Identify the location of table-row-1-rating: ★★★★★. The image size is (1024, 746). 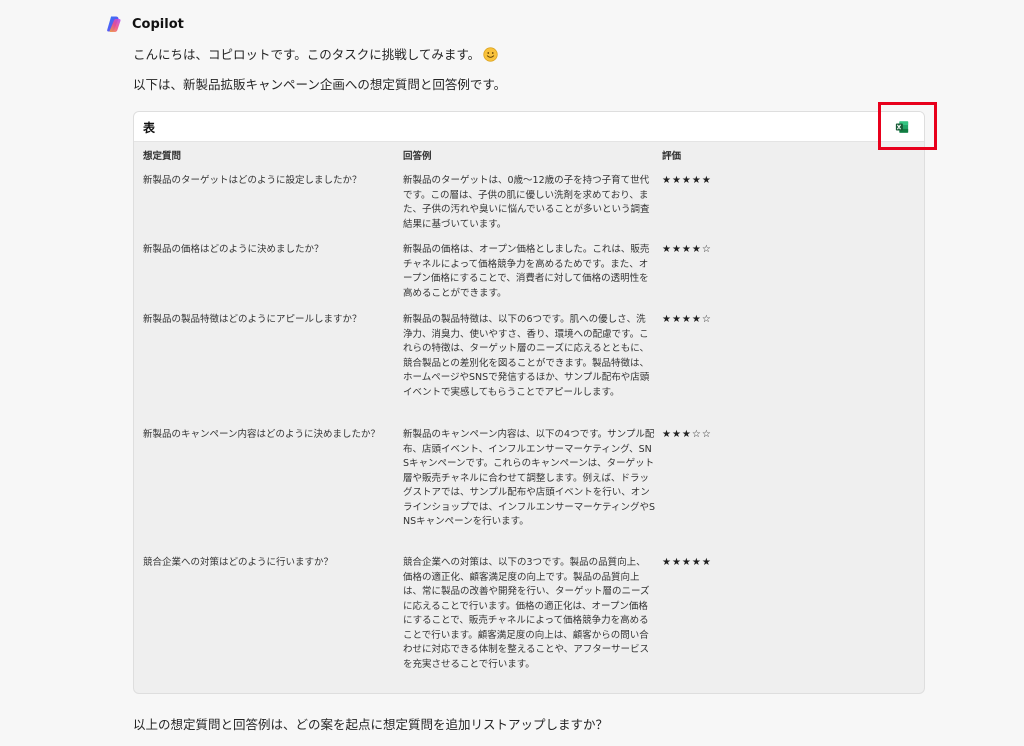
(687, 180).